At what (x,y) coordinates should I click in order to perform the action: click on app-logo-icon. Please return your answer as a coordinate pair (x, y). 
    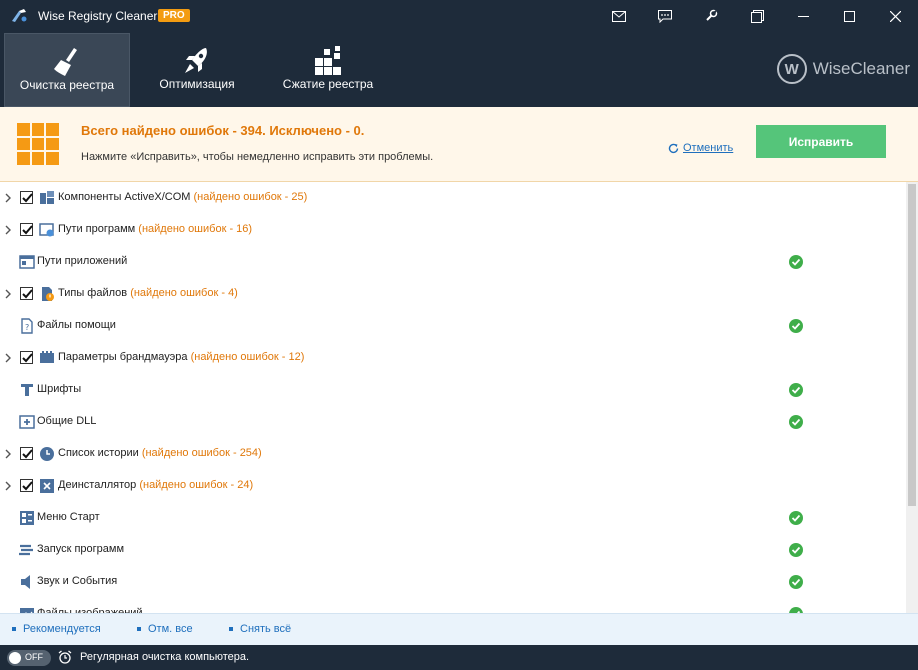
    Looking at the image, I should click on (19, 15).